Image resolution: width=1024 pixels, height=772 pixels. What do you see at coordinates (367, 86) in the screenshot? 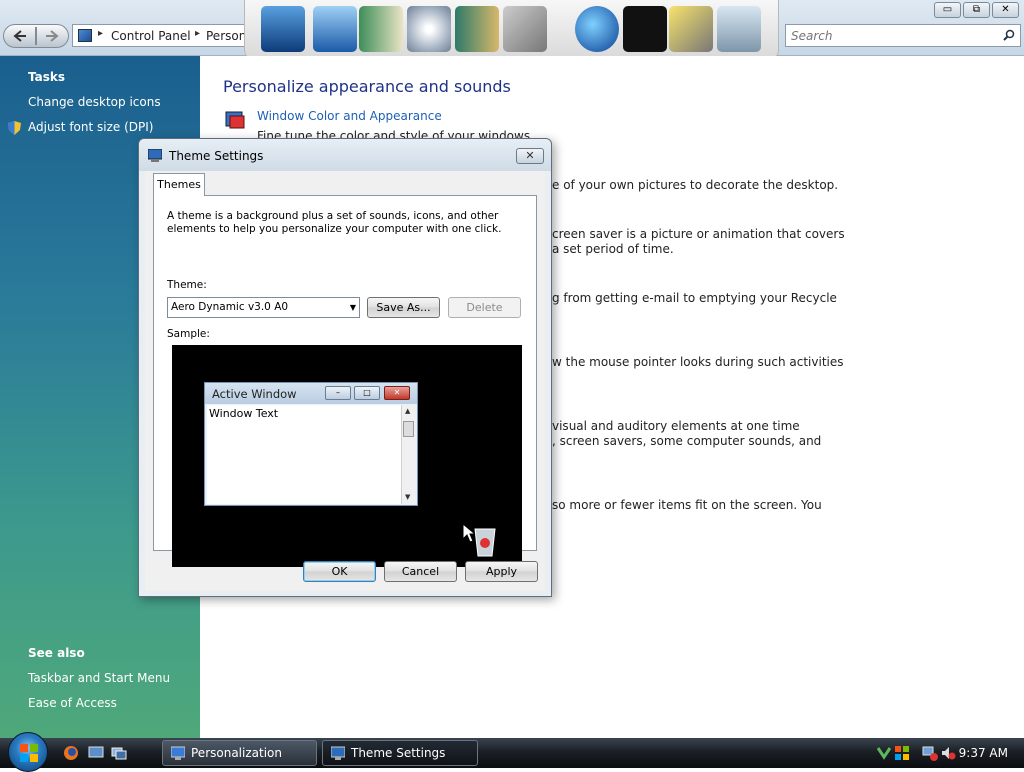
I see `page-title: Personalize appearance and sounds` at bounding box center [367, 86].